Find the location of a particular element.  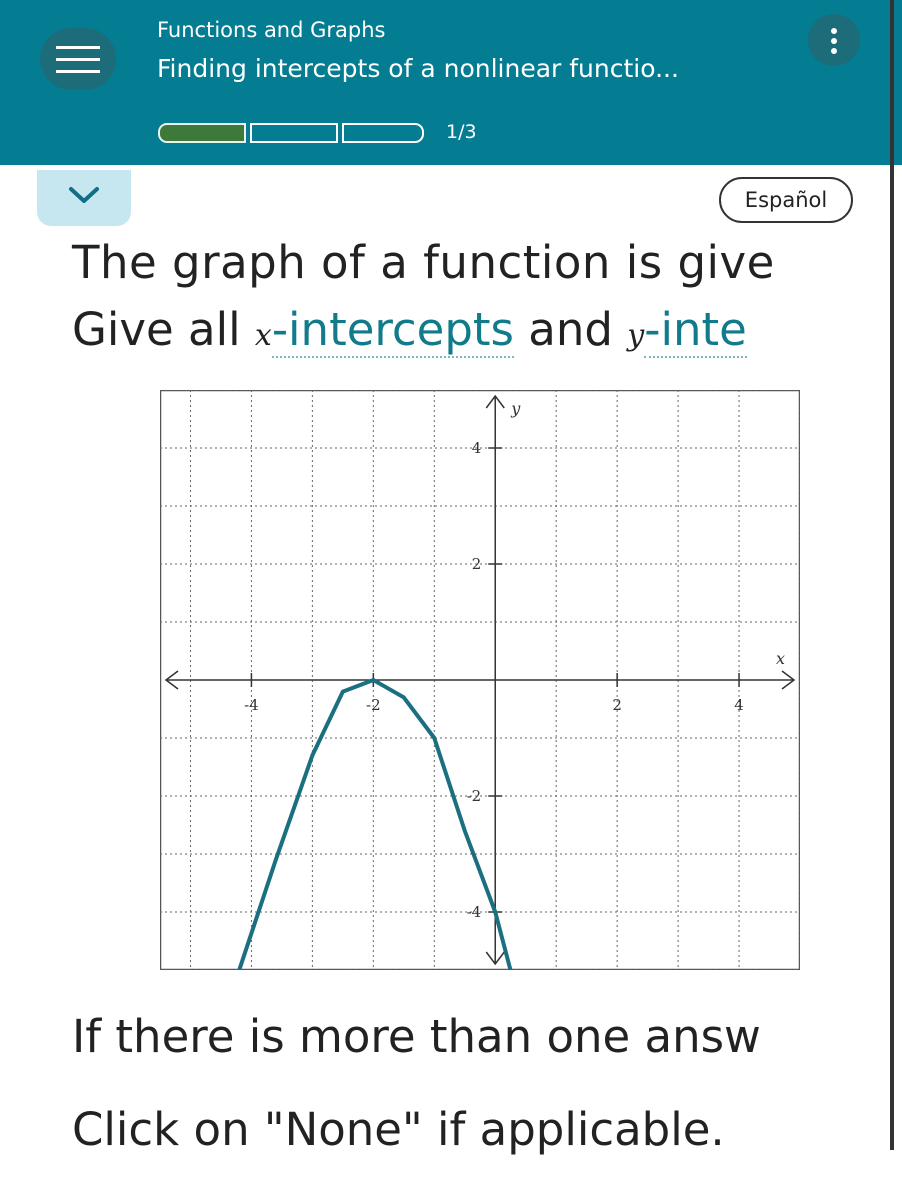

progress-bar is located at coordinates (298, 133).